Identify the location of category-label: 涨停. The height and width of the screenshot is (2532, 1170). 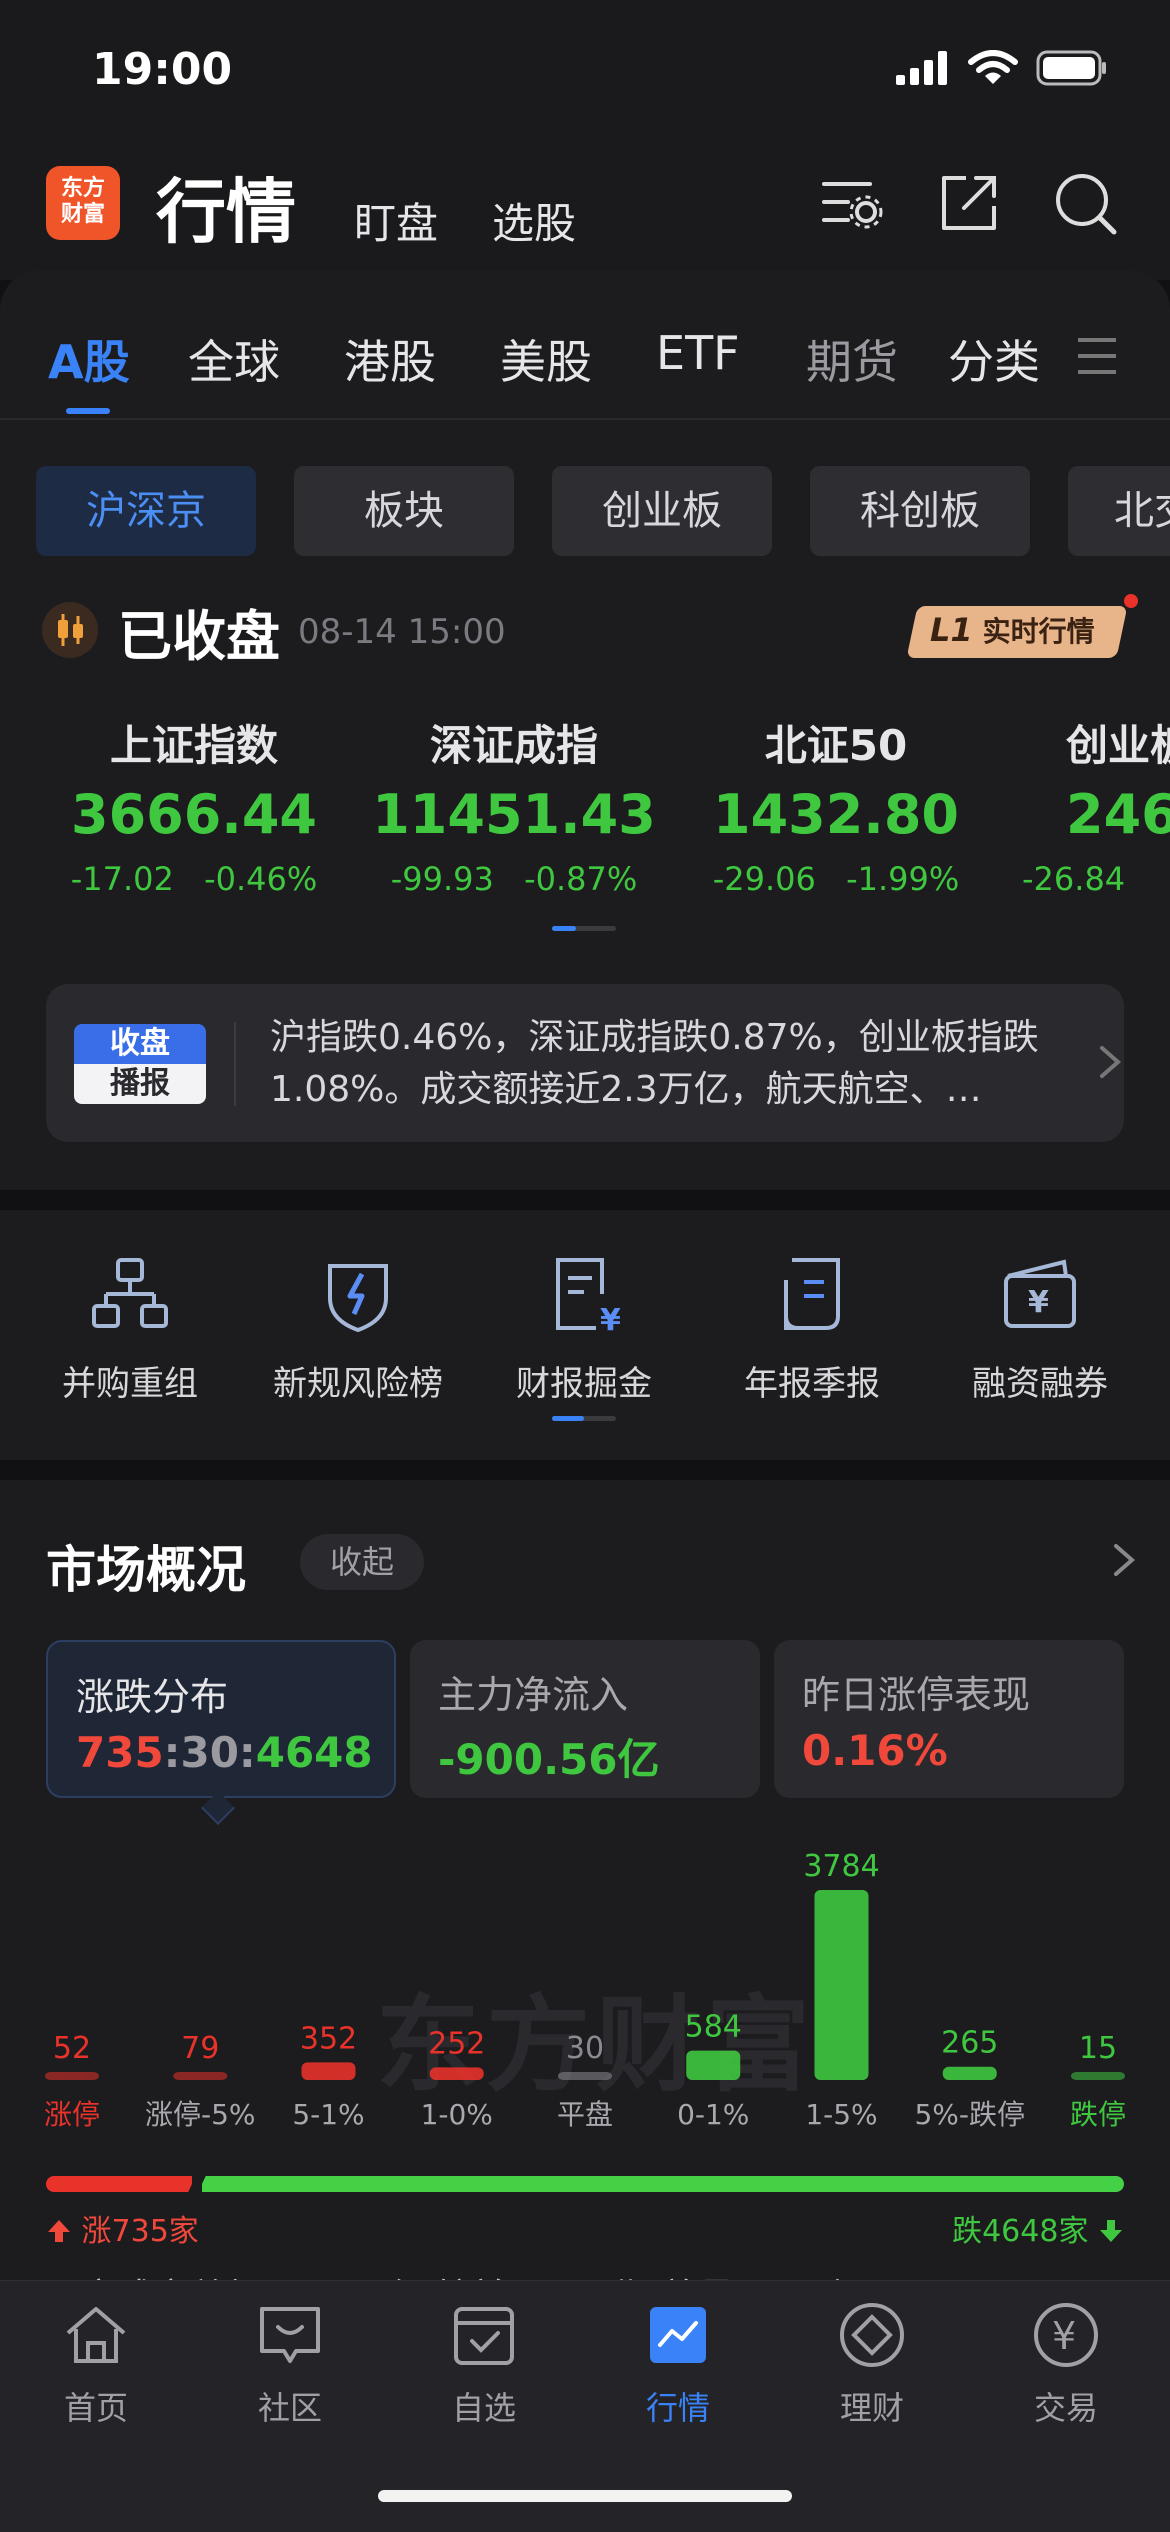
(72, 2114).